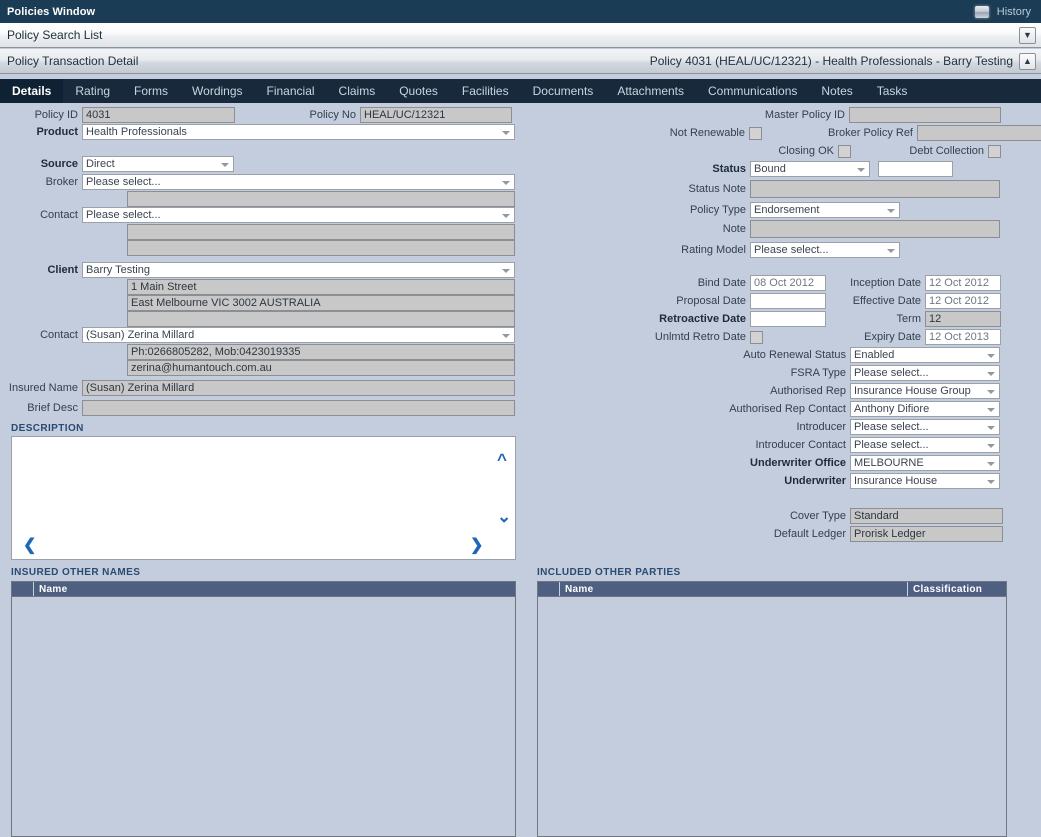 This screenshot has width=1041, height=837. I want to click on tab-details: Details, so click(32, 91).